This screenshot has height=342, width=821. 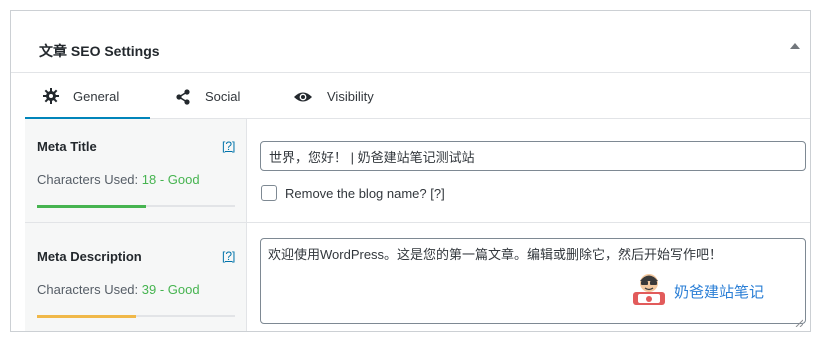 I want to click on char-count-status: 18 - Good, so click(x=170, y=179).